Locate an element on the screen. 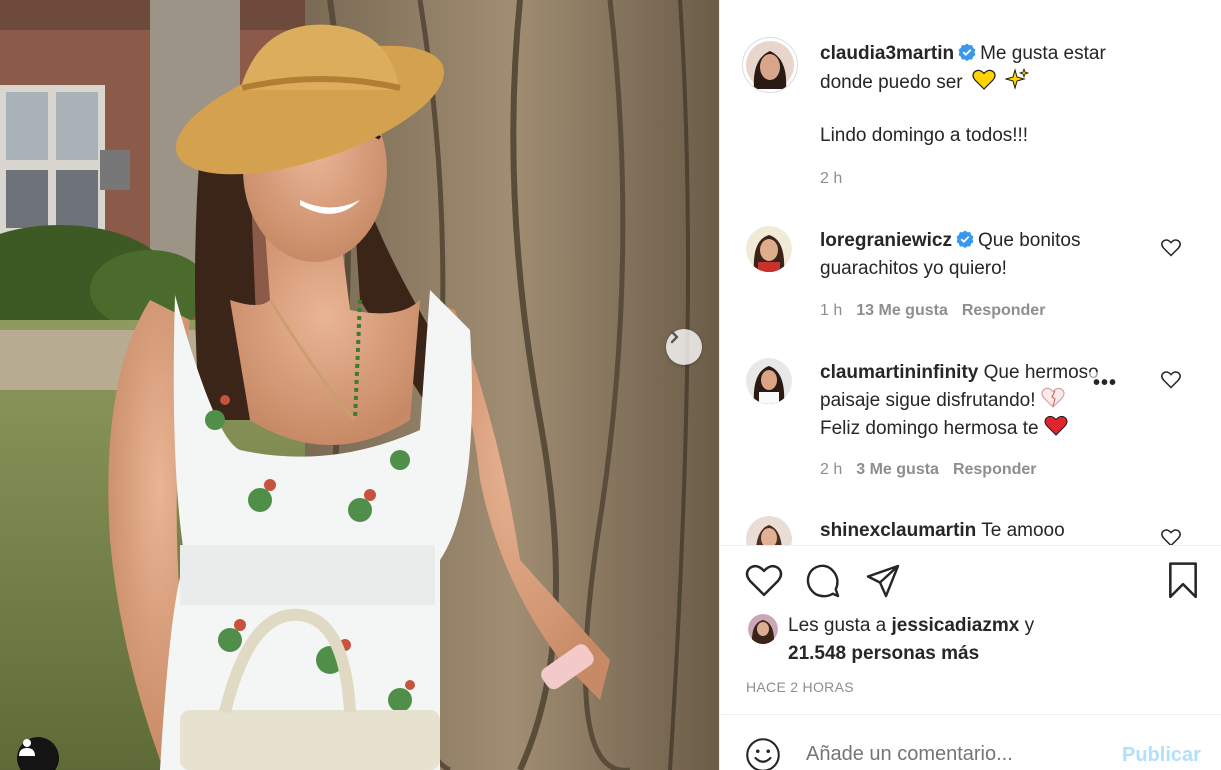  caption-text-2: donde puedo ser is located at coordinates (891, 82).